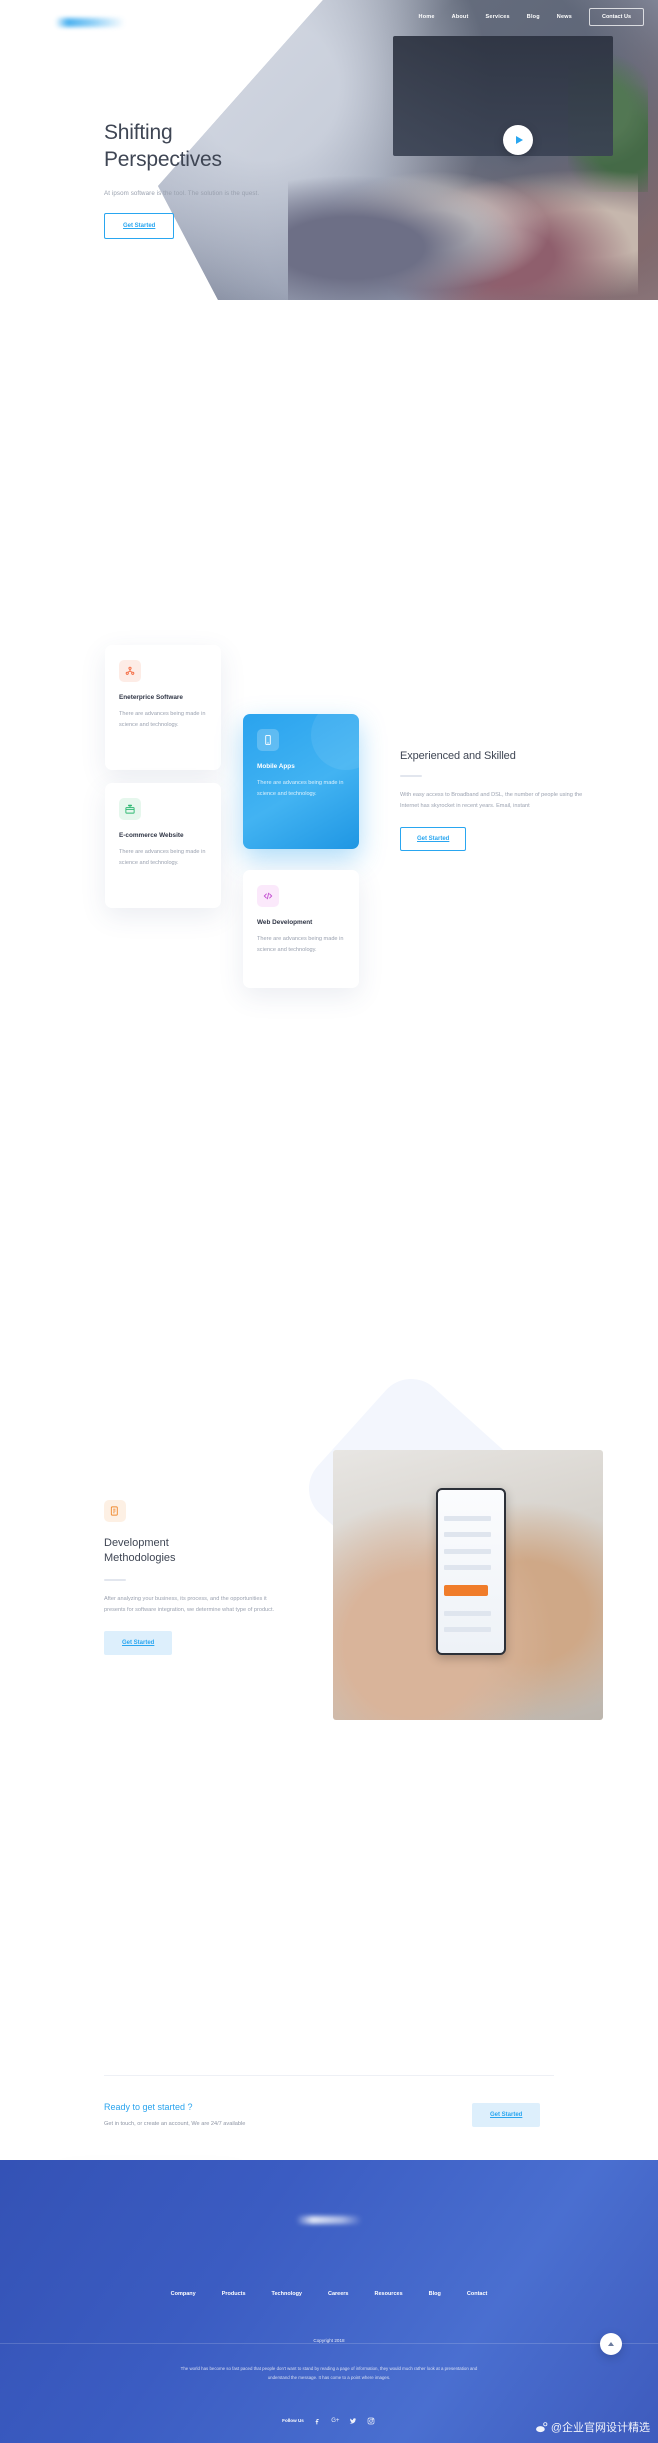  Describe the element at coordinates (506, 2115) in the screenshot. I see `cta-get-started-button: Get Started` at that location.